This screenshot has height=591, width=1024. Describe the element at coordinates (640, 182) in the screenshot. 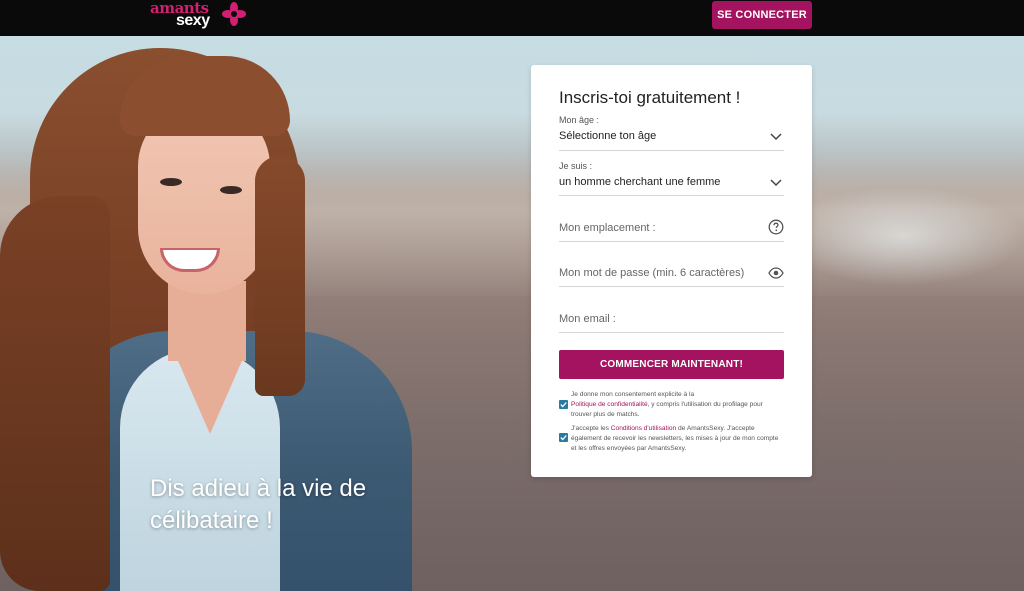

I see `gender-value: un homme cherchant une femme` at that location.